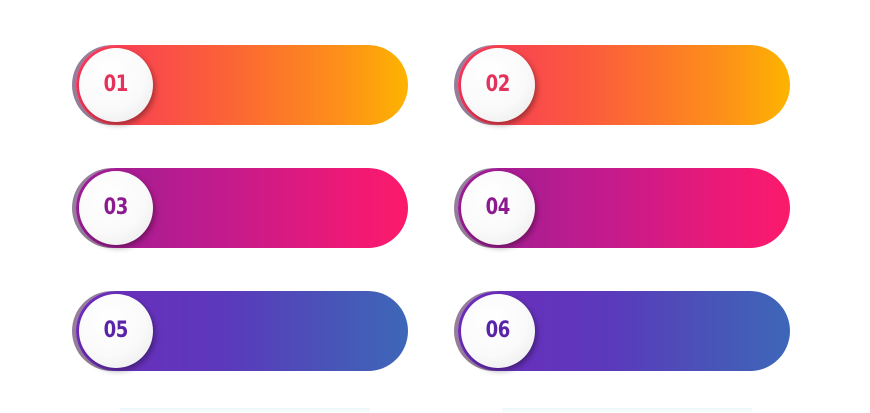 The image size is (870, 413). I want to click on number-badge: 05, so click(116, 331).